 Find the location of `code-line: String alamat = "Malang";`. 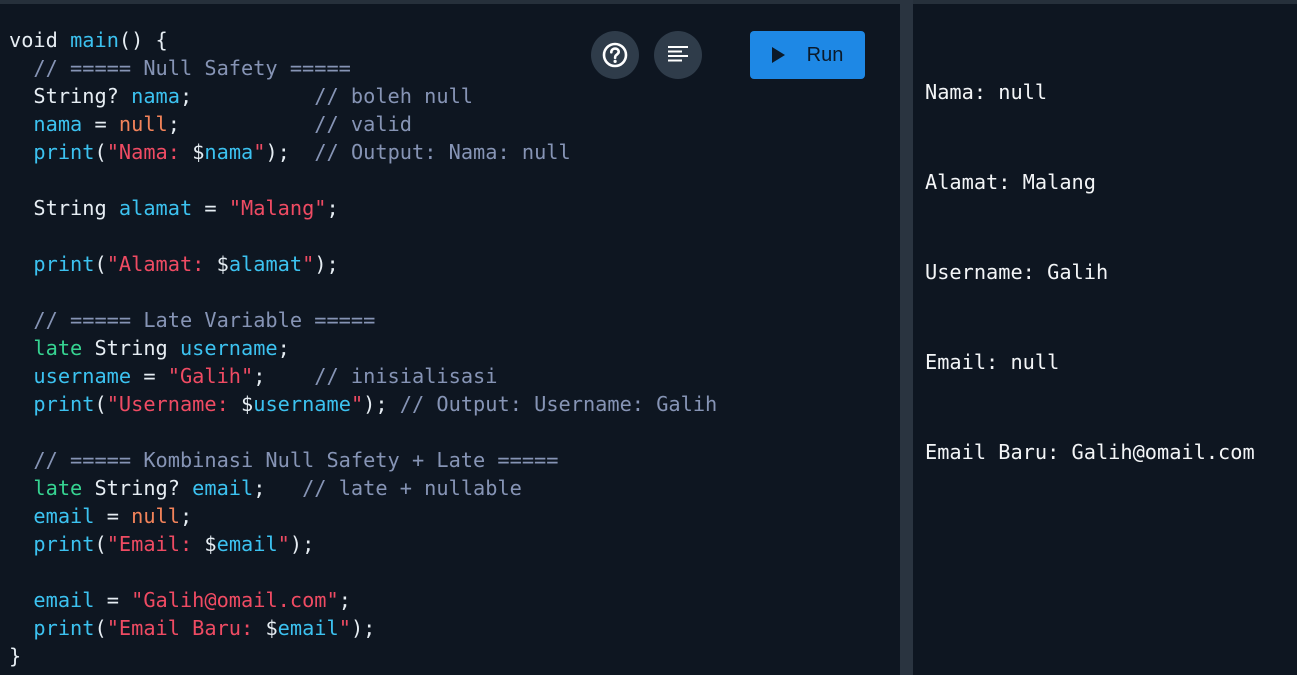

code-line: String alamat = "Malang"; is located at coordinates (174, 208).